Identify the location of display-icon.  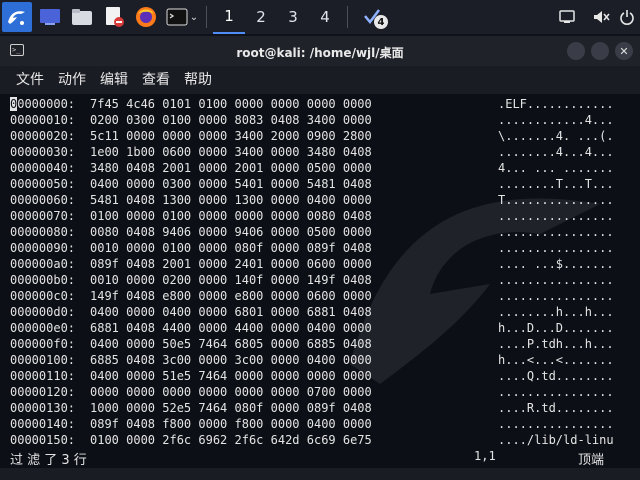
(567, 17).